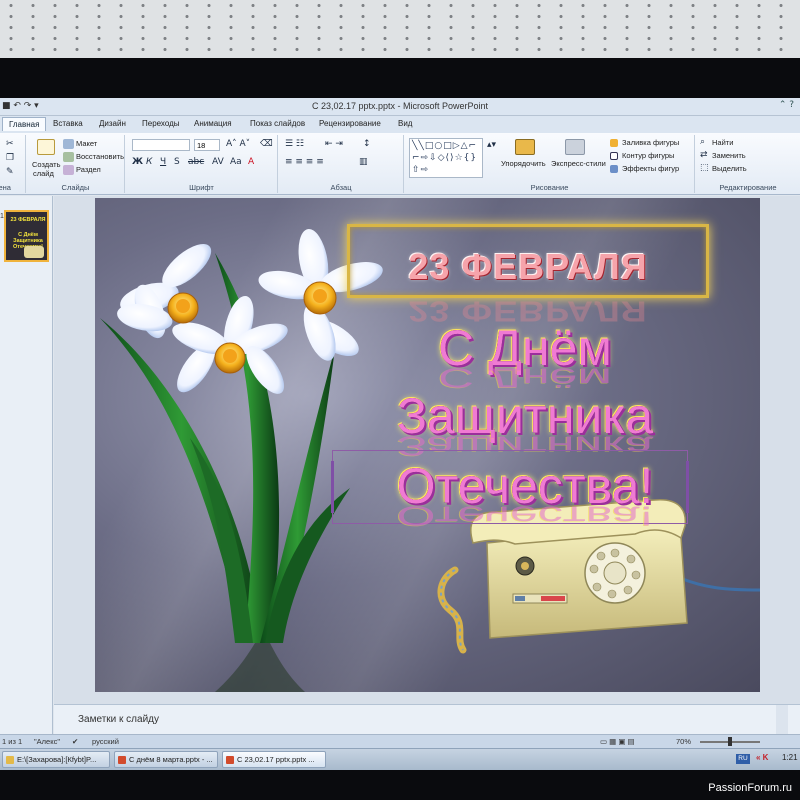 Image resolution: width=800 pixels, height=800 pixels. What do you see at coordinates (251, 162) in the screenshot?
I see `font-color-icon: A` at bounding box center [251, 162].